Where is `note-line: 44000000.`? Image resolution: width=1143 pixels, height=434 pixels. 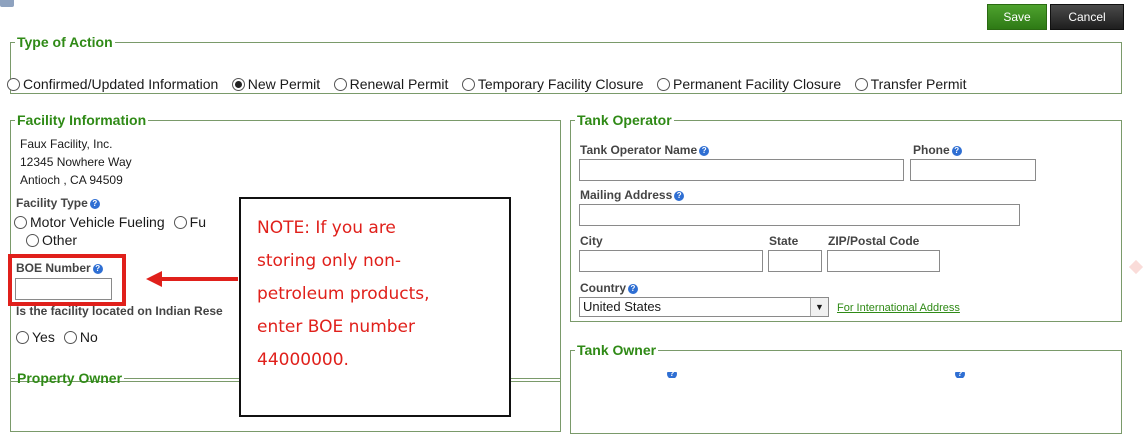
note-line: 44000000. is located at coordinates (303, 360).